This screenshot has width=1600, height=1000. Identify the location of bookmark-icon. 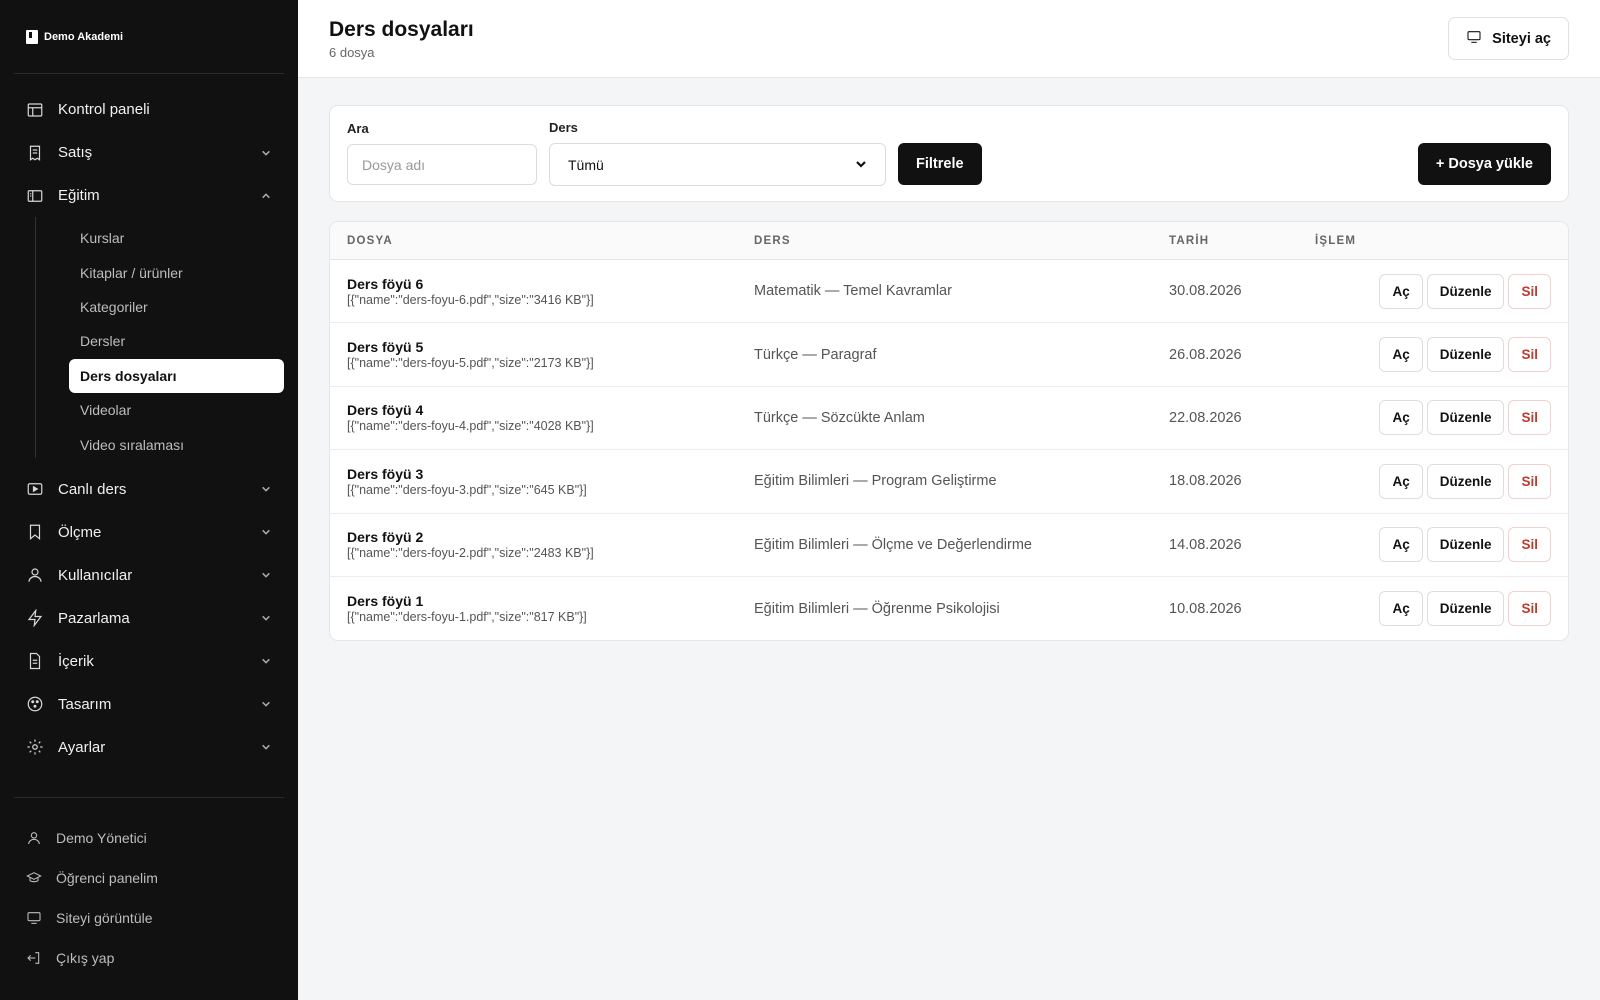
(35, 532).